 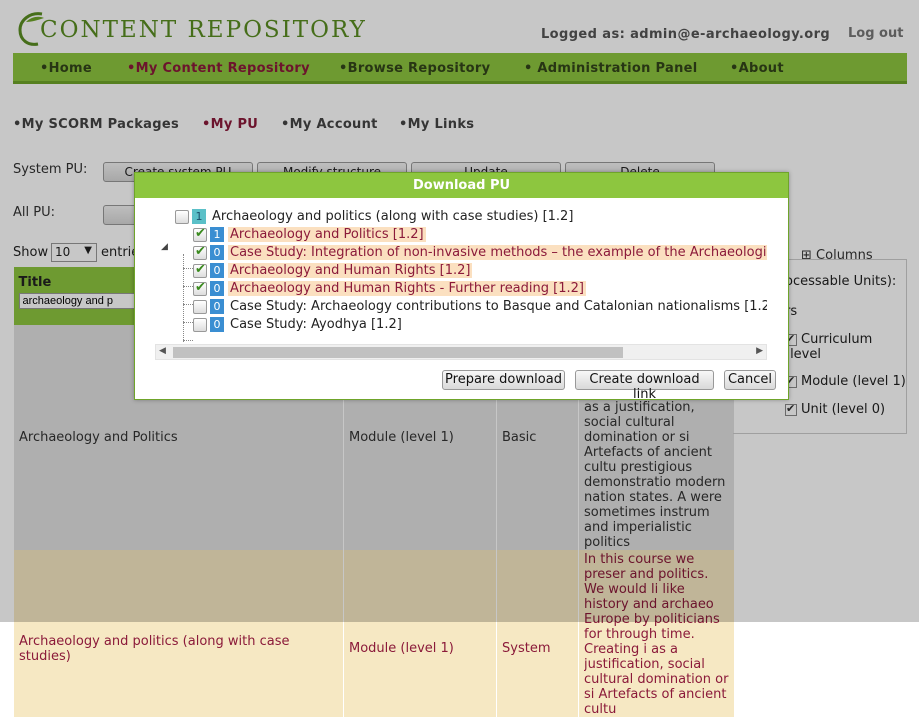 I want to click on collapse-toggle-icon: ◢, so click(x=164, y=247).